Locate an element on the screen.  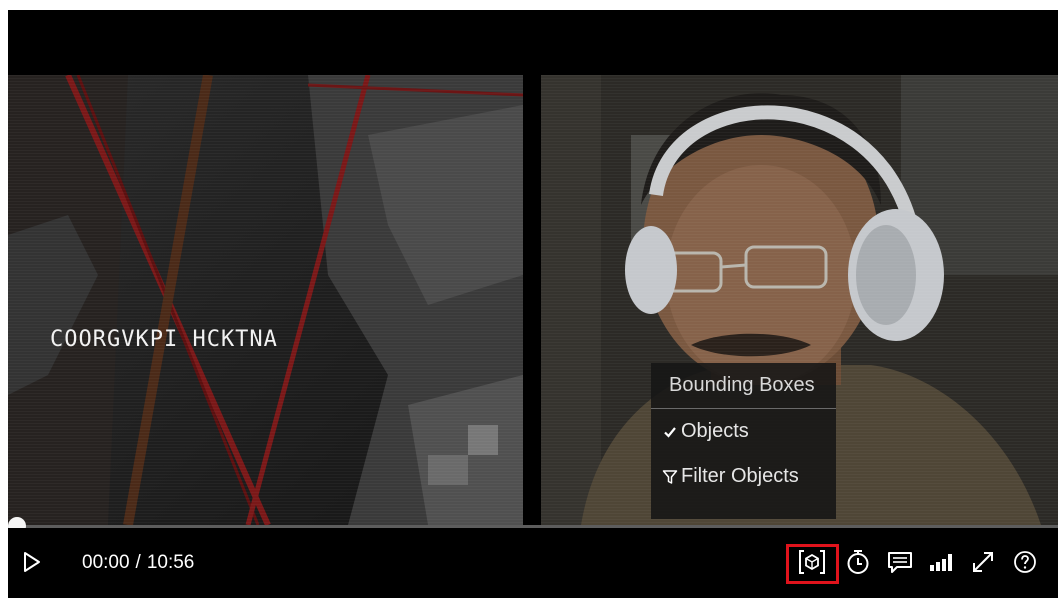
help-button is located at coordinates (1025, 564).